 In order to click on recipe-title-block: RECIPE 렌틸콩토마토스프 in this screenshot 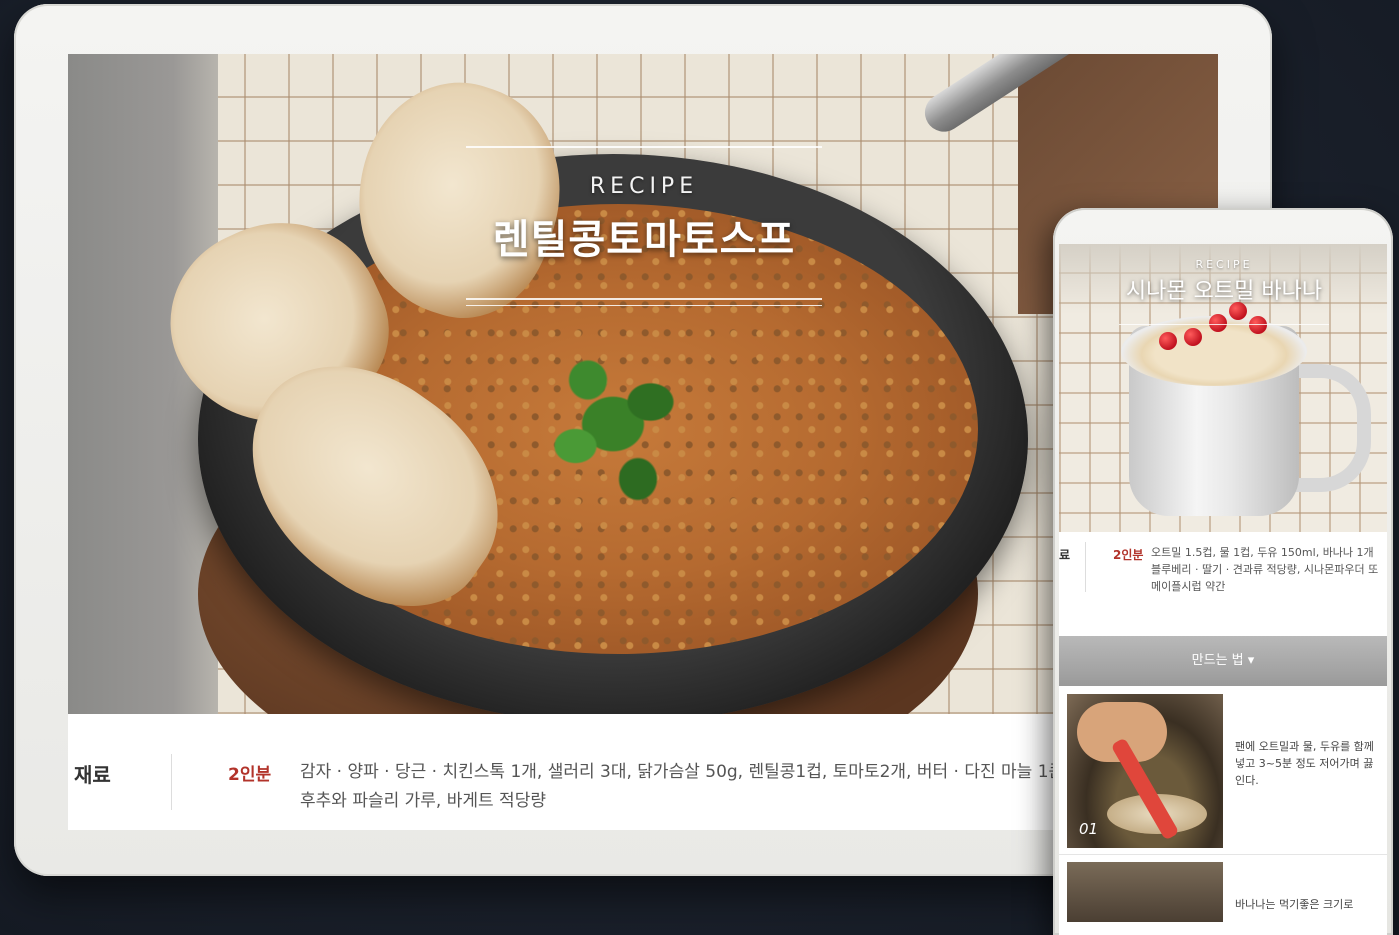, I will do `click(644, 226)`.